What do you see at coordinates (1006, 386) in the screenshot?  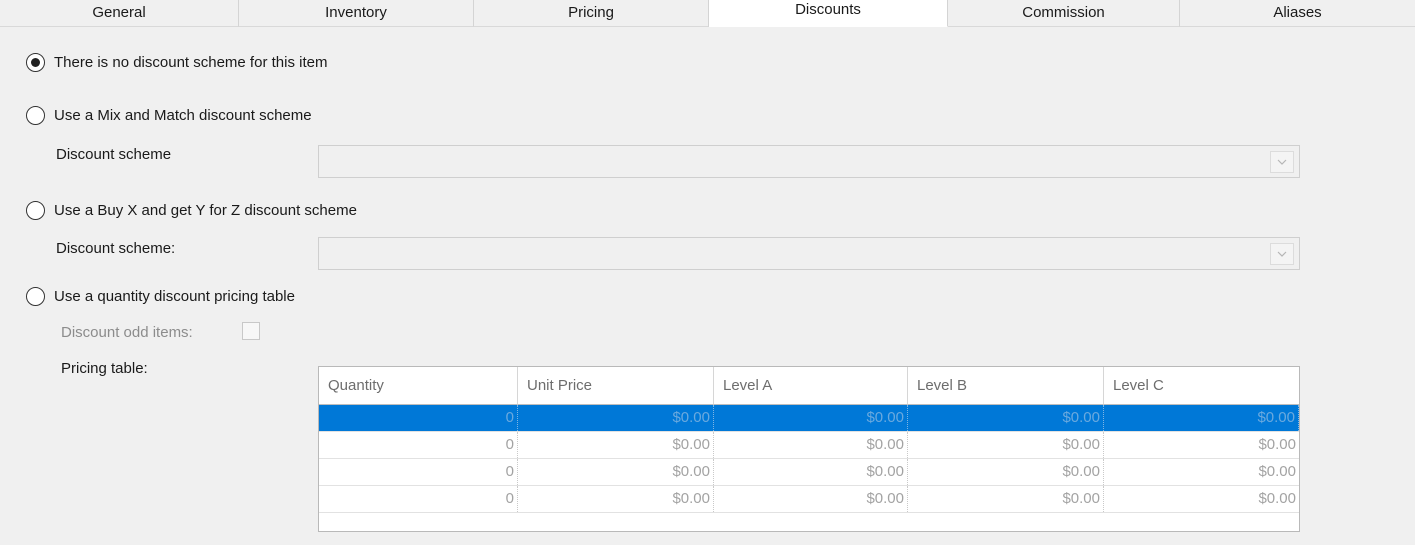 I see `column-header-level-b: Level B` at bounding box center [1006, 386].